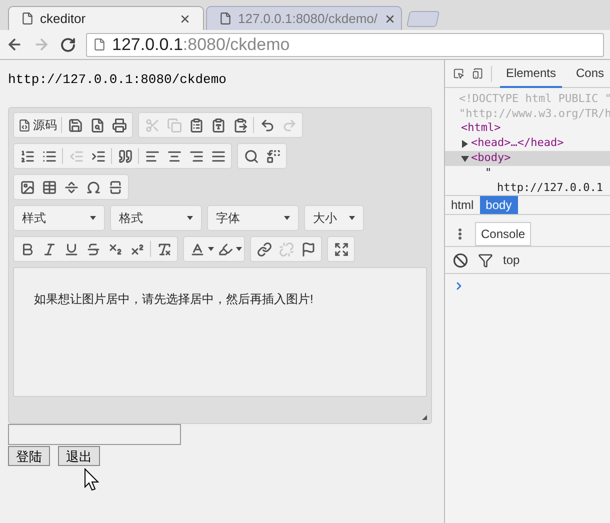 Image resolution: width=610 pixels, height=523 pixels. What do you see at coordinates (59, 218) in the screenshot?
I see `combo-dropdown: 样式` at bounding box center [59, 218].